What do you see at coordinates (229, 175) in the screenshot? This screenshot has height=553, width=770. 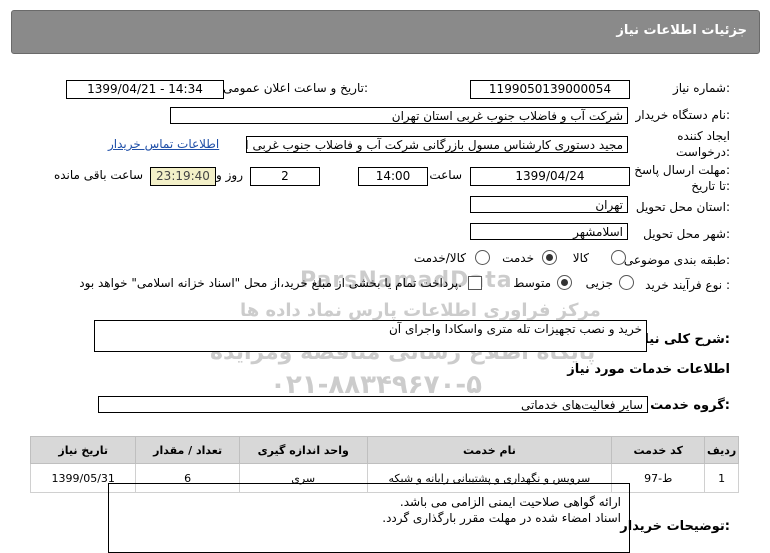 I see `days-label: روز و` at bounding box center [229, 175].